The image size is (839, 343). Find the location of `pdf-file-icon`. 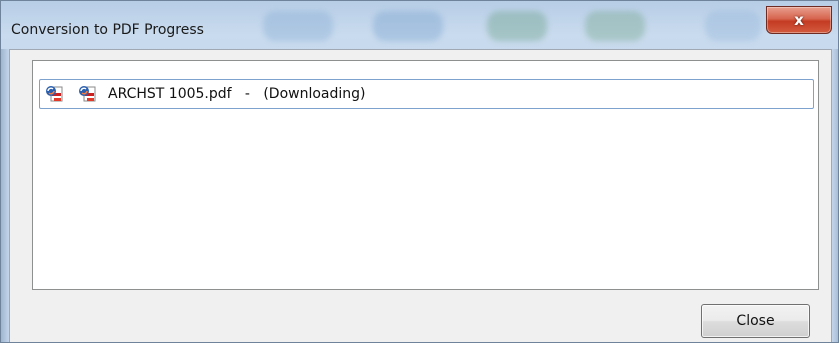

pdf-file-icon is located at coordinates (88, 94).